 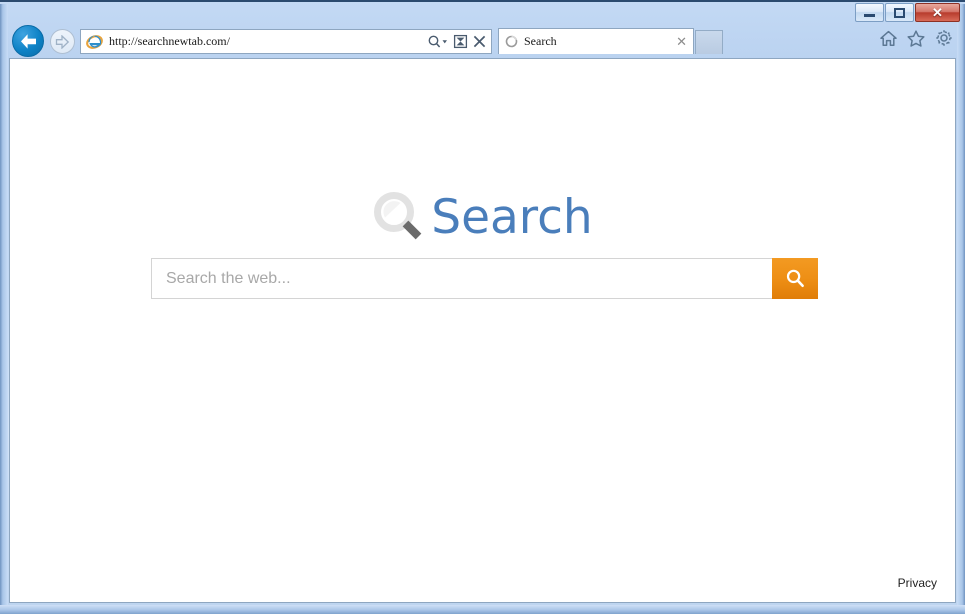 I want to click on window-right-border, so click(x=961, y=306).